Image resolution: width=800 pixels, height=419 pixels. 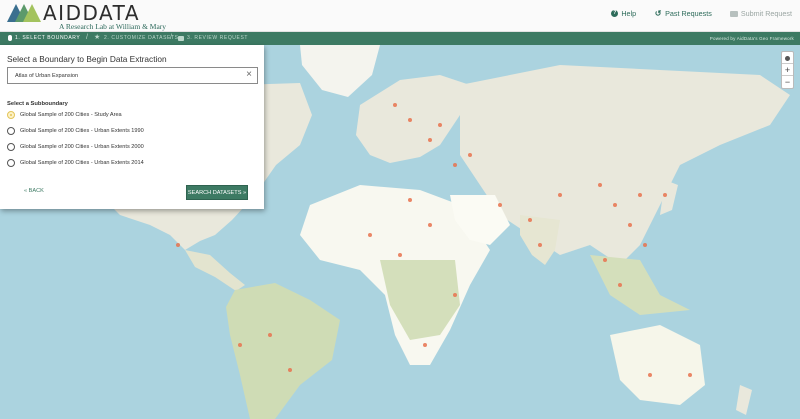 What do you see at coordinates (48, 38) in the screenshot?
I see `step-select-boundary-label: 1. SELECT BOUNDARY` at bounding box center [48, 38].